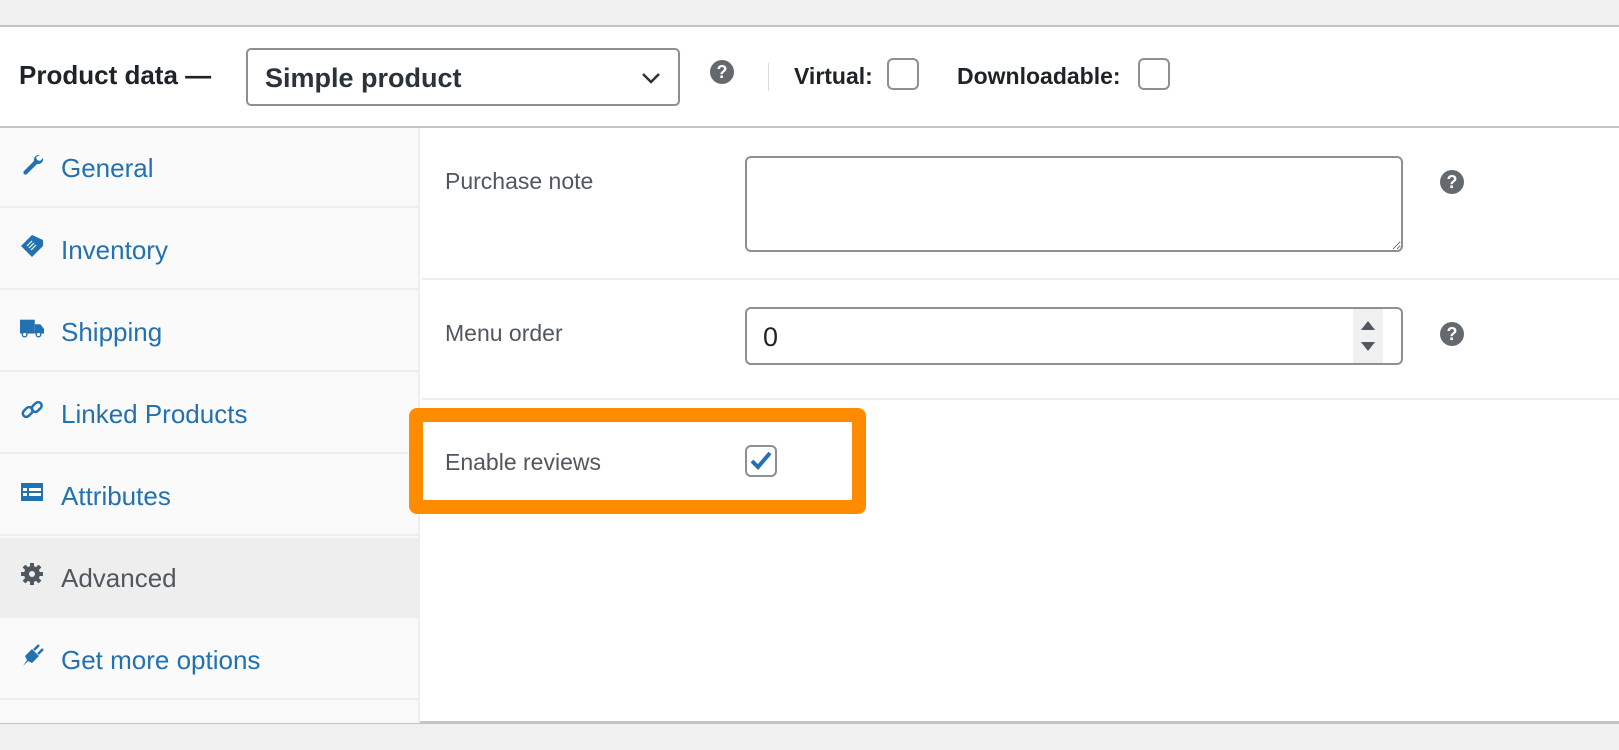 This screenshot has width=1619, height=750. What do you see at coordinates (32, 328) in the screenshot?
I see `truck-icon` at bounding box center [32, 328].